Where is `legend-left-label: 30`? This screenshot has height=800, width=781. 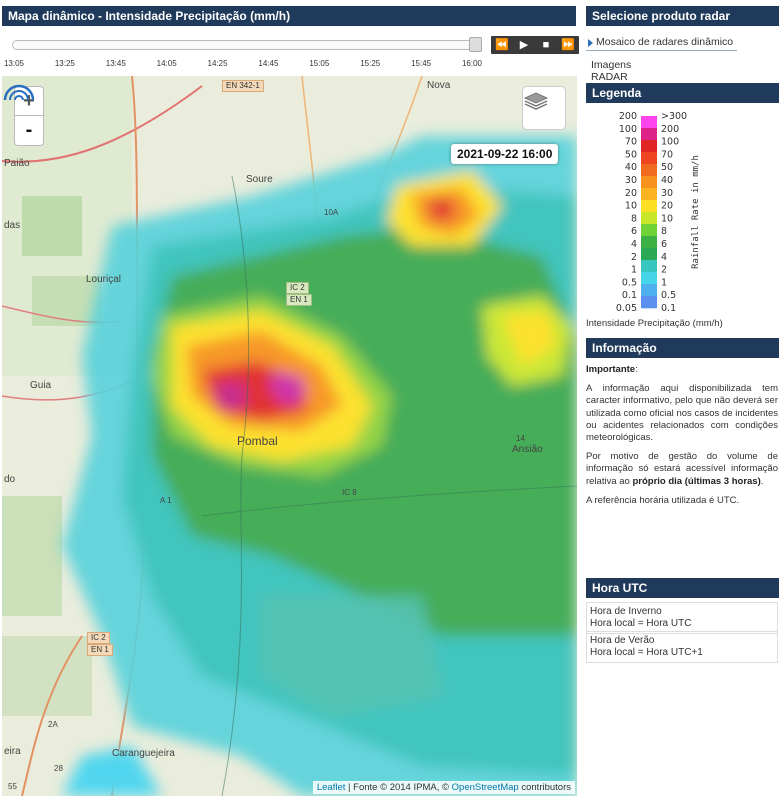
legend-left-label: 30 is located at coordinates (631, 180).